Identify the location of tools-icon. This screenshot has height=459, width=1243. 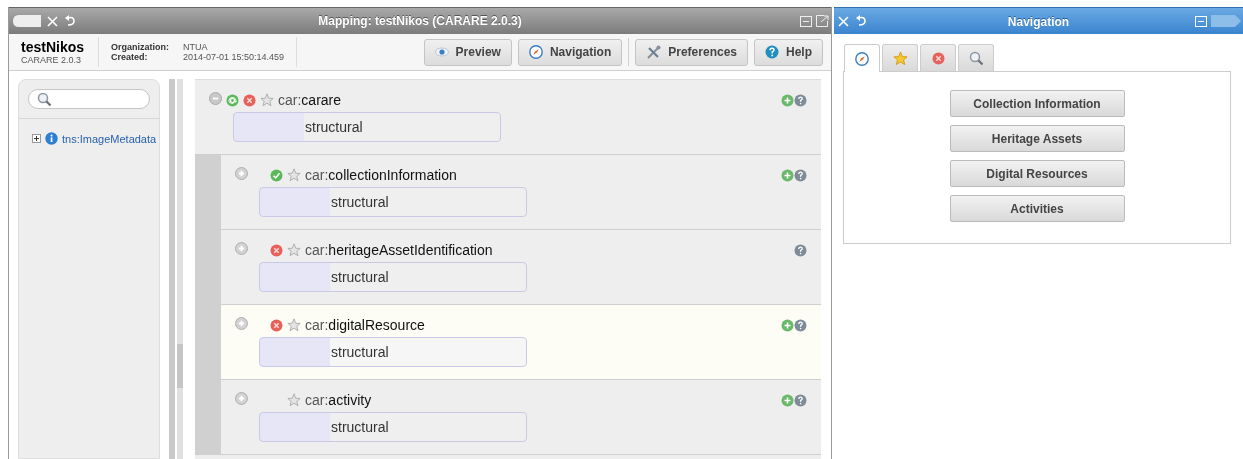
(654, 52).